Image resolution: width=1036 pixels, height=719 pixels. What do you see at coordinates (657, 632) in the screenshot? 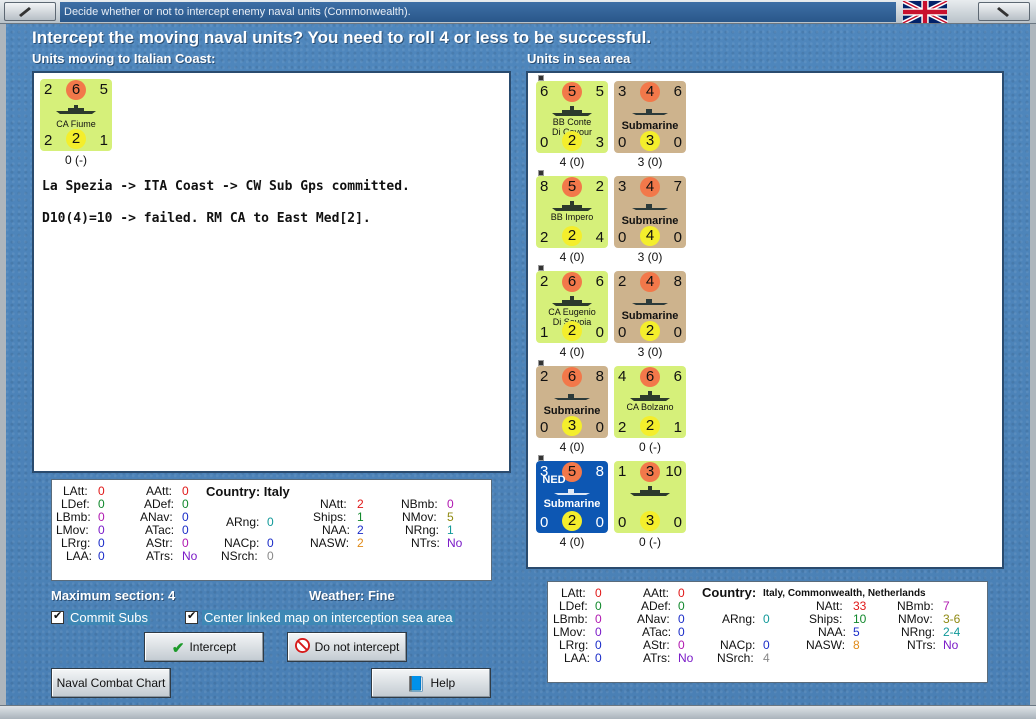
I see `stat-label: ATac:` at bounding box center [657, 632].